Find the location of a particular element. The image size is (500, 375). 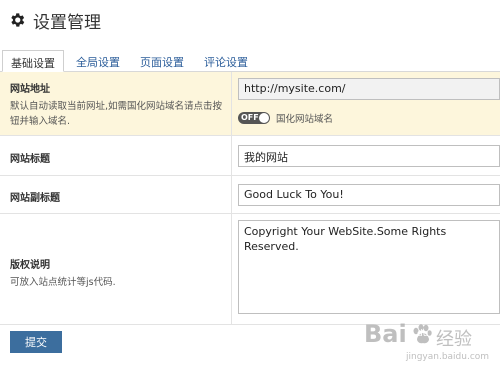

site-title-row: 网站标题 我的网站 is located at coordinates (250, 156).